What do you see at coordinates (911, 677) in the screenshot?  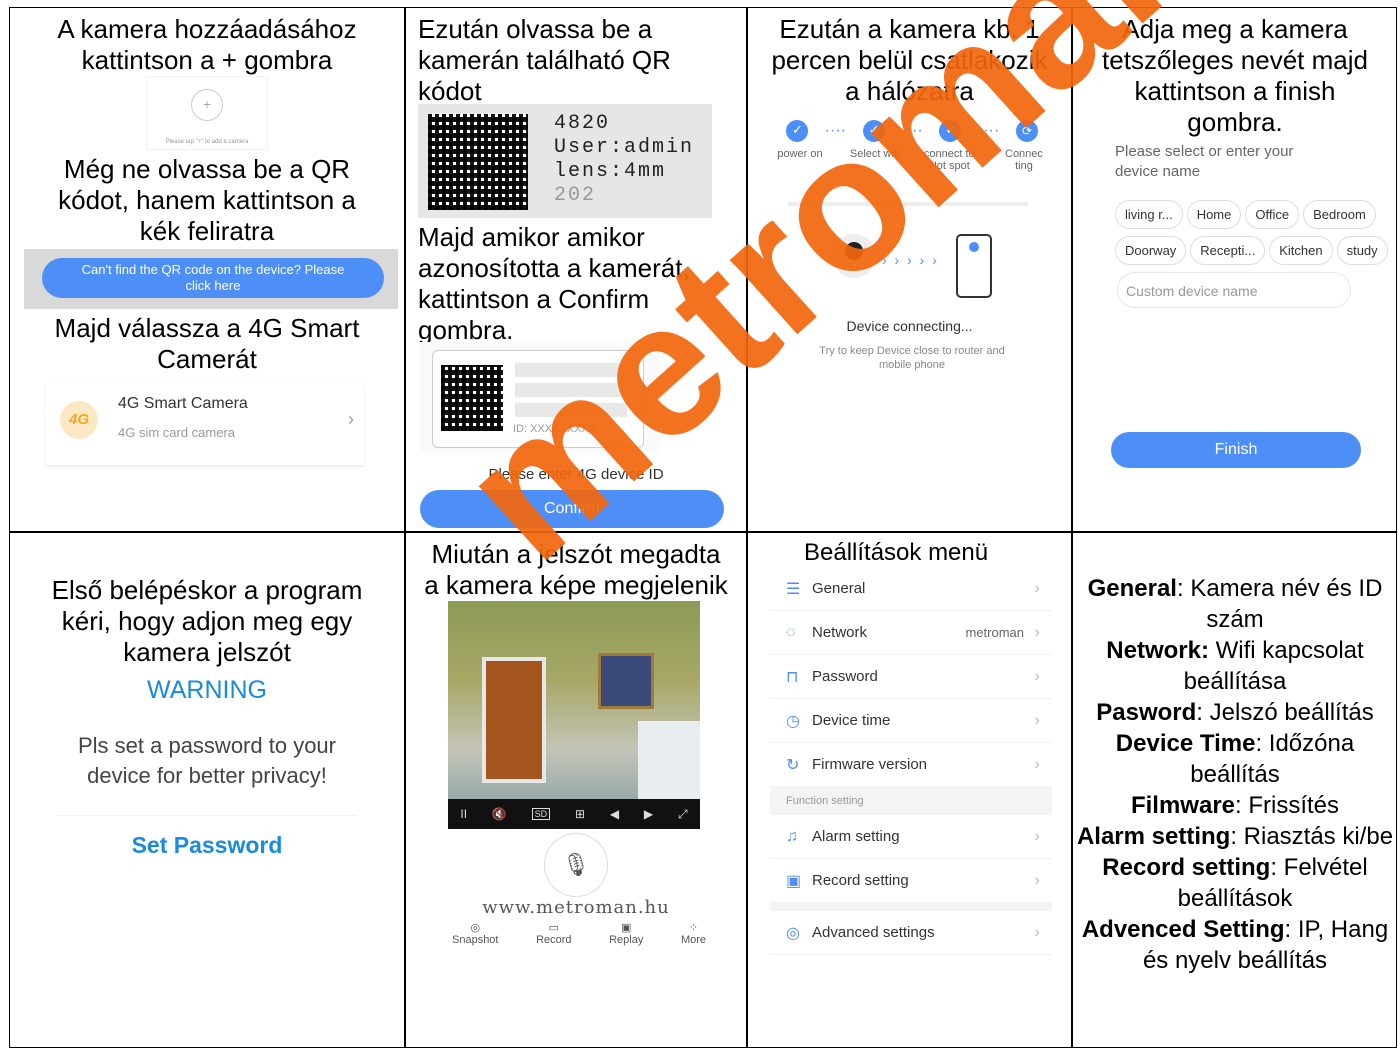 I see `settings-item-password: ⊓ Password ›` at bounding box center [911, 677].